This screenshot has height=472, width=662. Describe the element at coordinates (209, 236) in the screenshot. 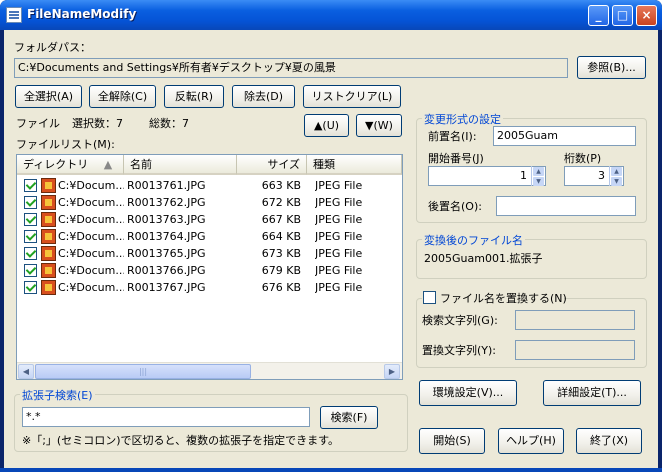

I see `table-row: C:¥Docum... R0013764.JPG 664 KB JPEG File` at that location.